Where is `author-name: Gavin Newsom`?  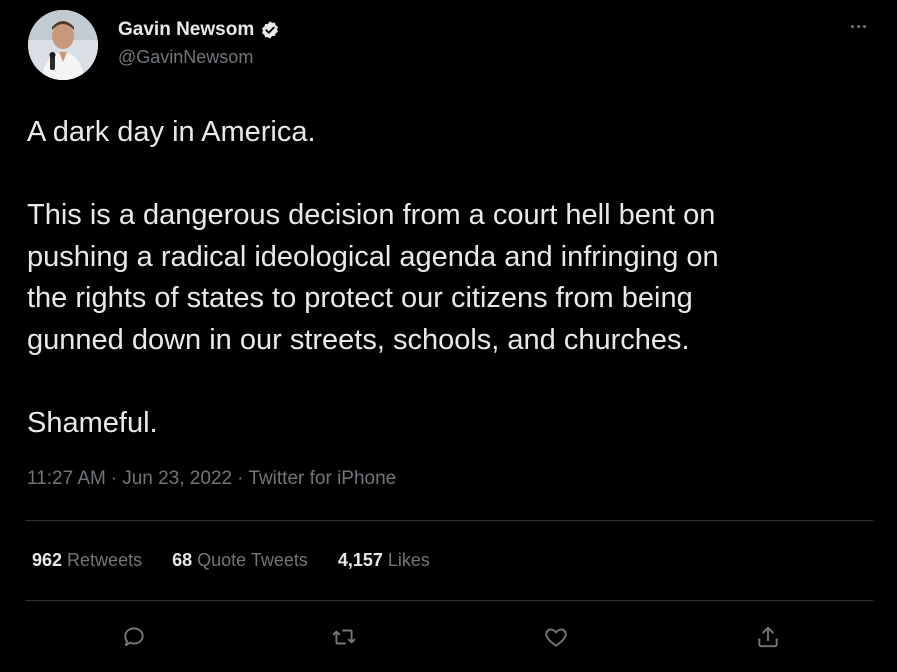 author-name: Gavin Newsom is located at coordinates (186, 30).